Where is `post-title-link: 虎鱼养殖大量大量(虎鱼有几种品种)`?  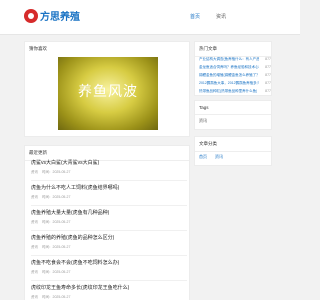 post-title-link: 虎鱼养殖大量大量(虎鱼有几种品种) is located at coordinates (109, 212).